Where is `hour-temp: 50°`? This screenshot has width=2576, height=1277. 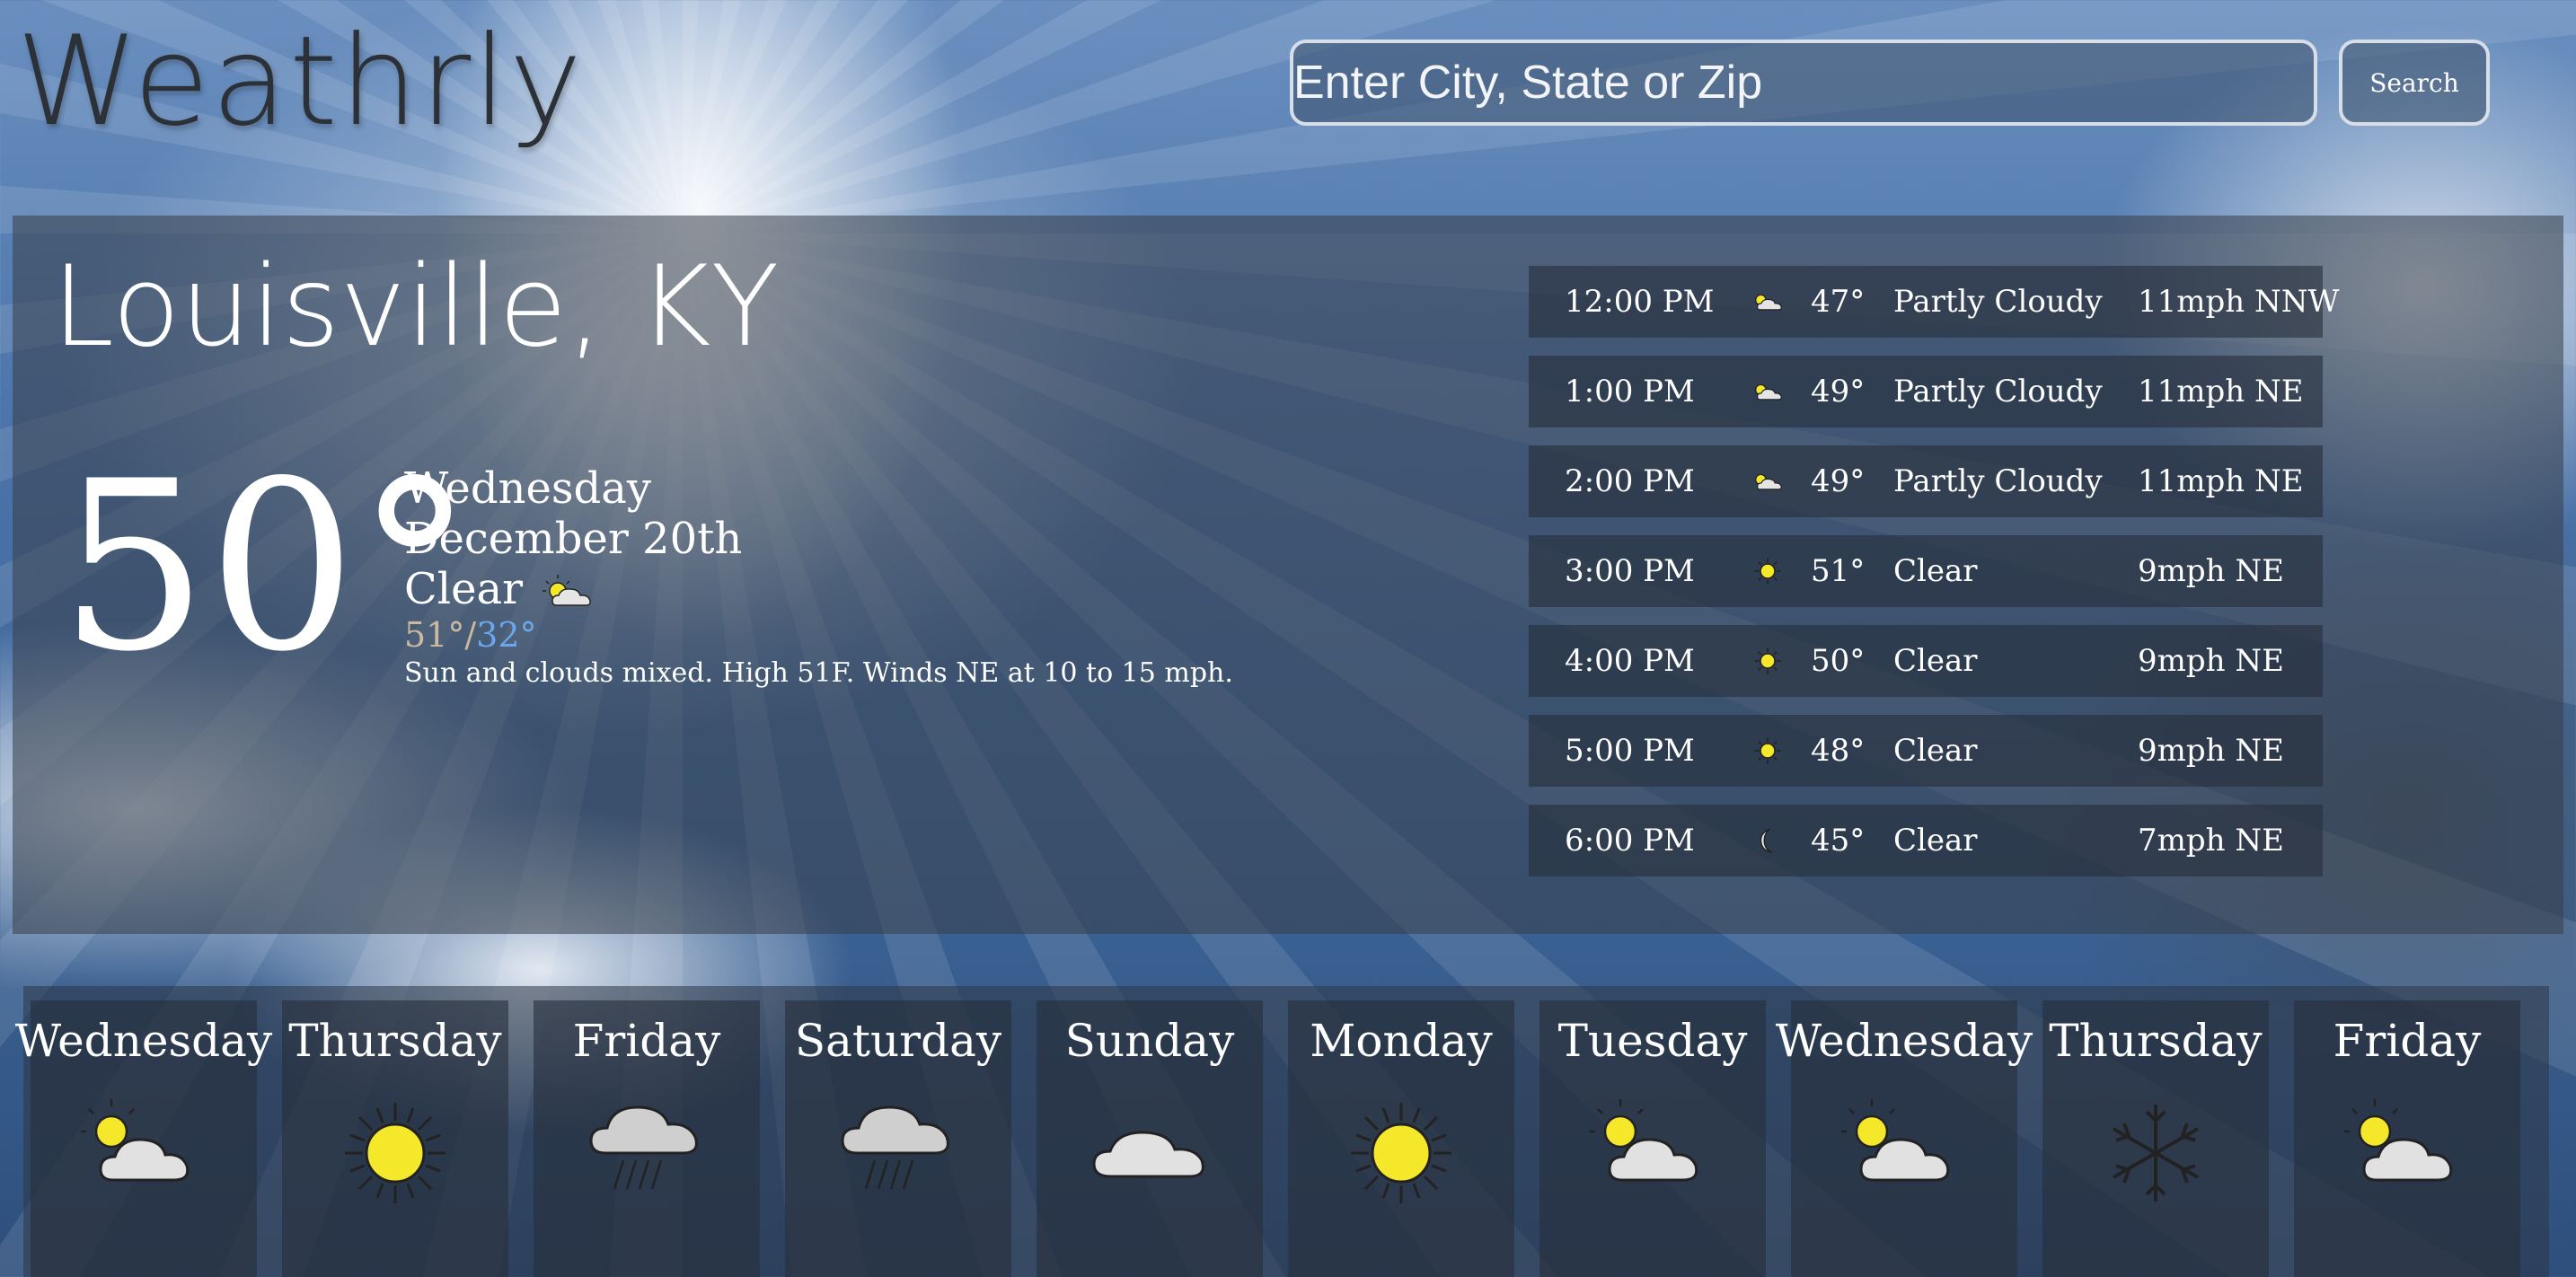
hour-temp: 50° is located at coordinates (1838, 661).